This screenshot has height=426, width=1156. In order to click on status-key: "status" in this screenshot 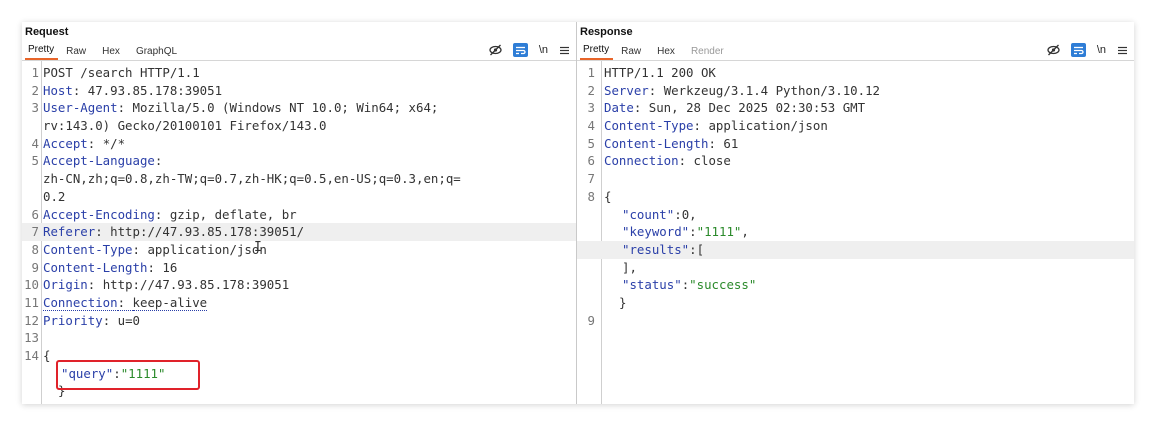, I will do `click(652, 285)`.